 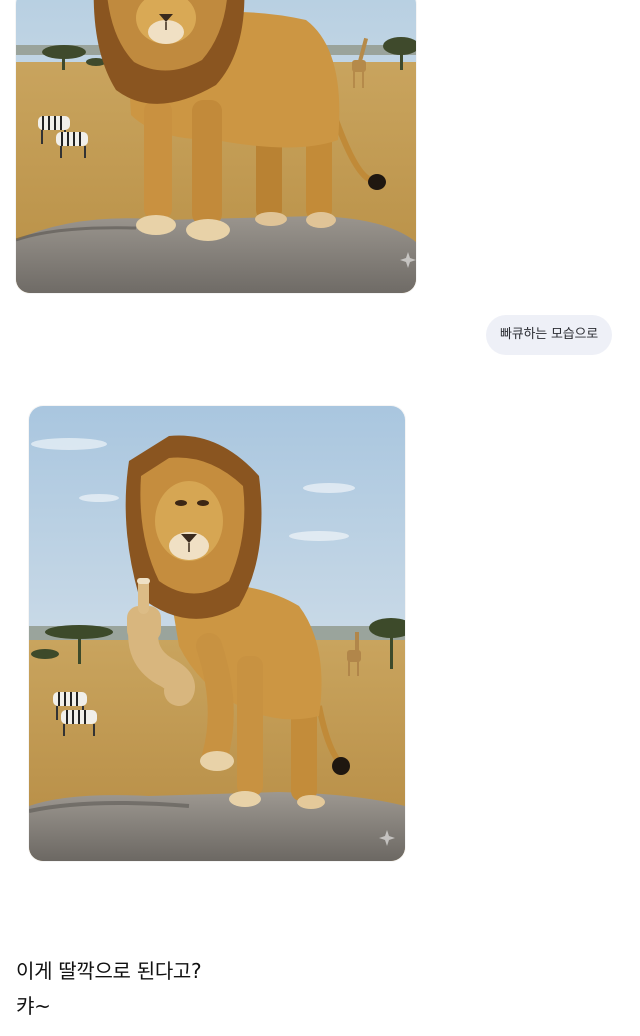 I want to click on caption-line-1: 이게 딸깍으로 된다고?, so click(x=109, y=971).